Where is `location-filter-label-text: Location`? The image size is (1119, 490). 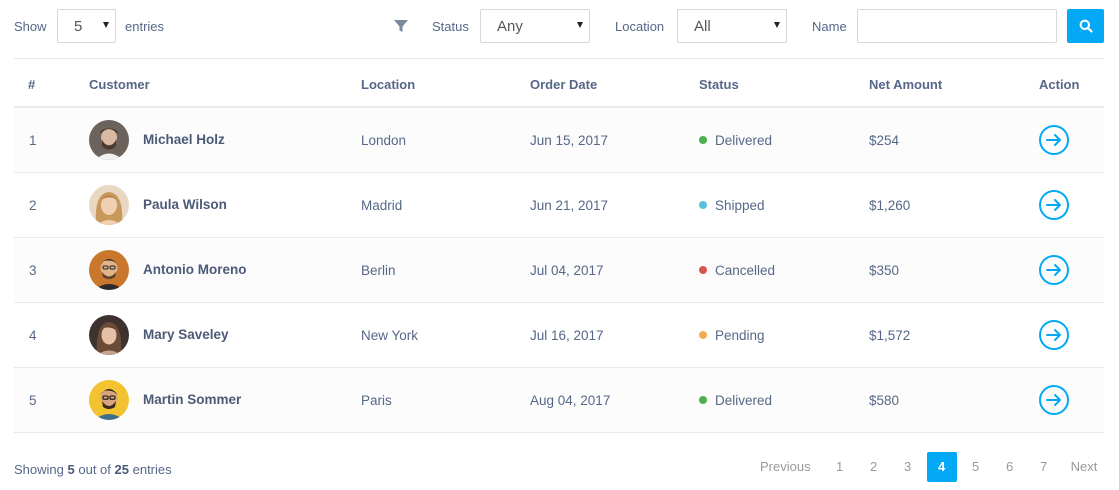 location-filter-label-text: Location is located at coordinates (640, 26).